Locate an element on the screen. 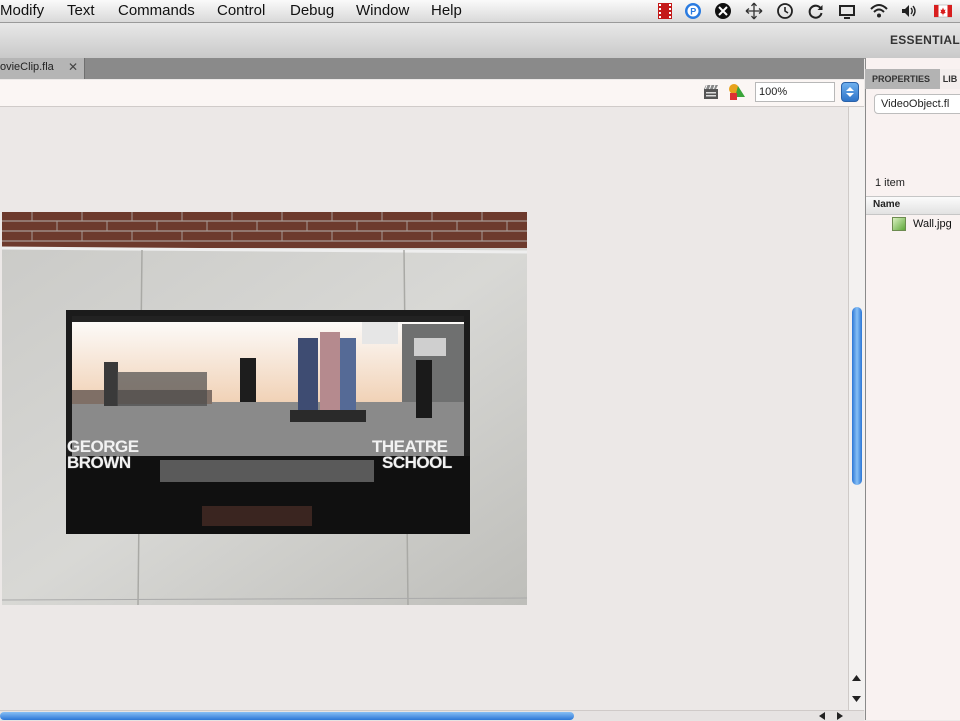 This screenshot has width=960, height=721. scroll-left-arrow-icon is located at coordinates (822, 716).